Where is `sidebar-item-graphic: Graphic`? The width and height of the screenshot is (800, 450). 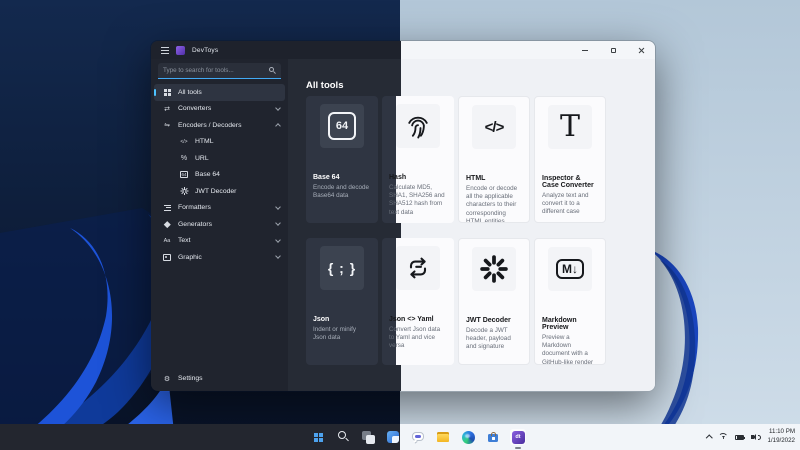 sidebar-item-graphic: Graphic is located at coordinates (219, 257).